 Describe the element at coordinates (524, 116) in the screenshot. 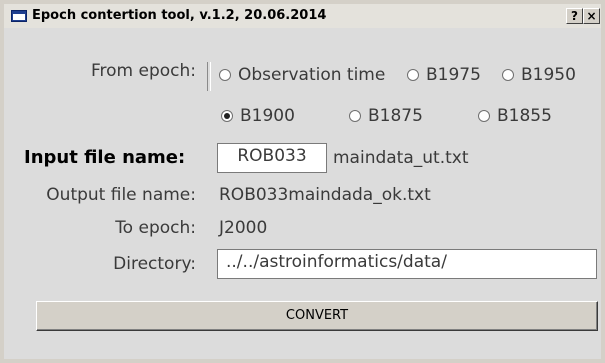

I see `radio-label: B1855` at that location.